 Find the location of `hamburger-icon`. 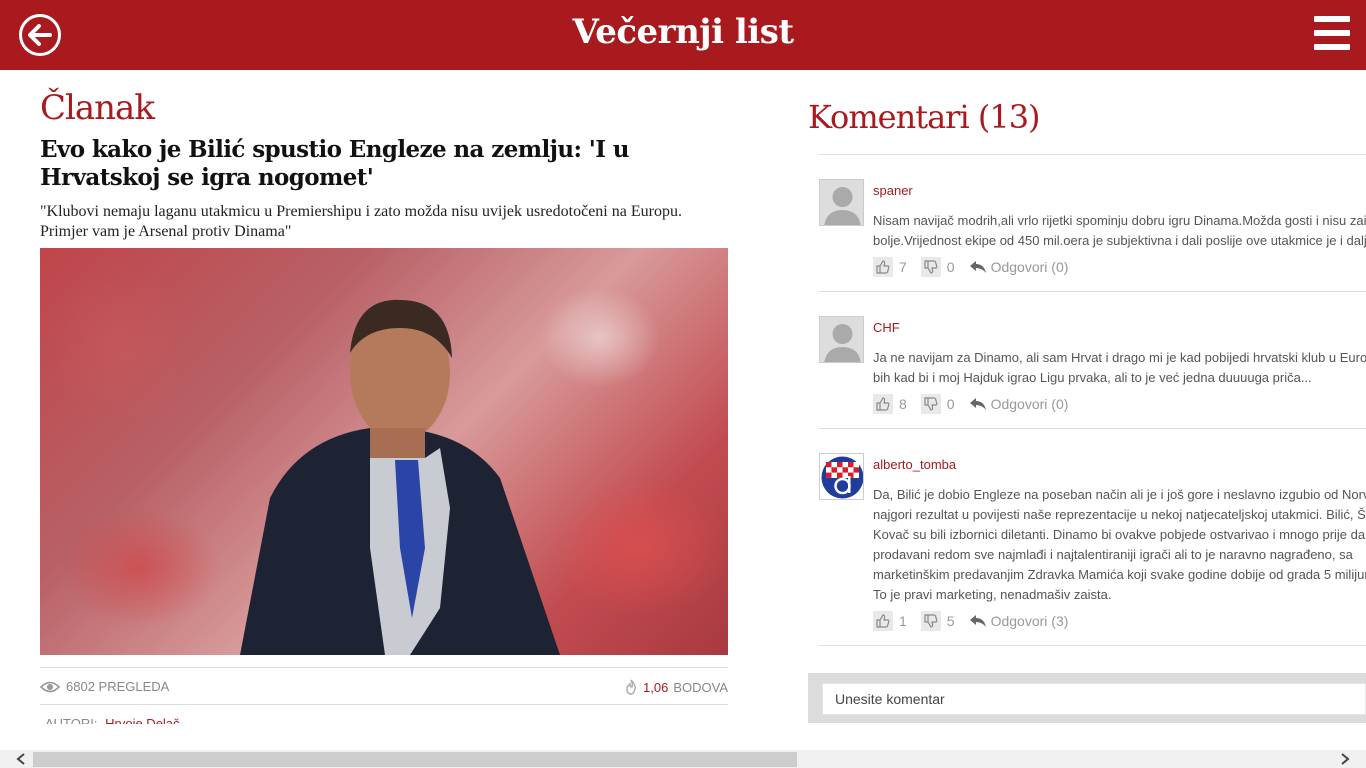

hamburger-icon is located at coordinates (1332, 19).